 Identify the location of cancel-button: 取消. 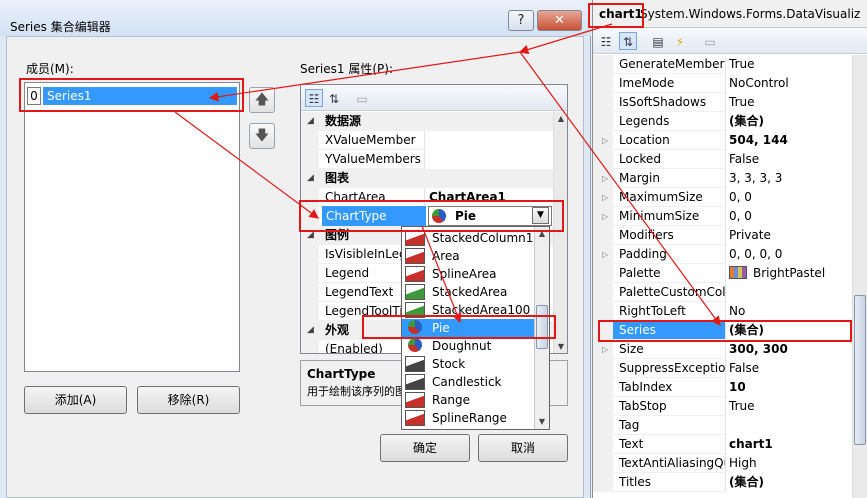
(523, 448).